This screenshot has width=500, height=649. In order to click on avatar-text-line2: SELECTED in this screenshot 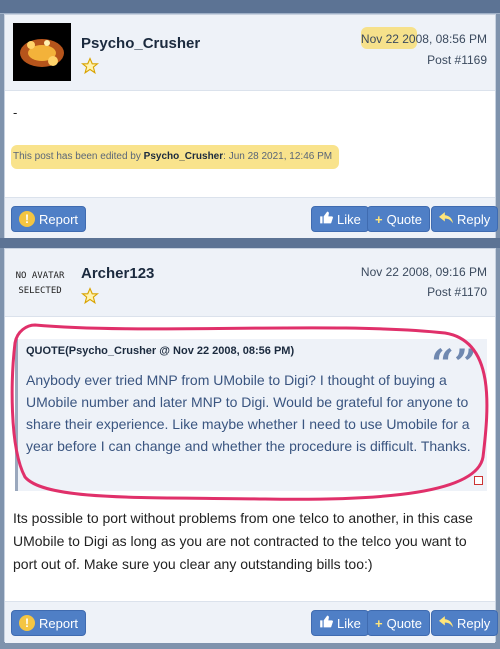, I will do `click(40, 291)`.